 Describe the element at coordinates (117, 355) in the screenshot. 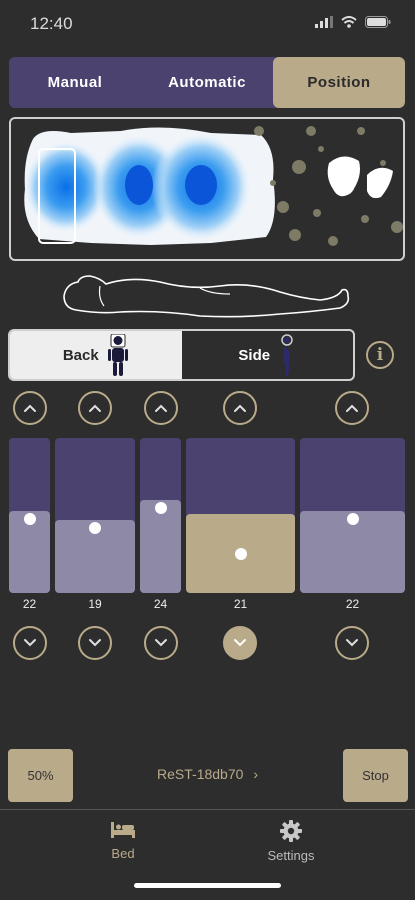

I see `person-back-icon` at that location.